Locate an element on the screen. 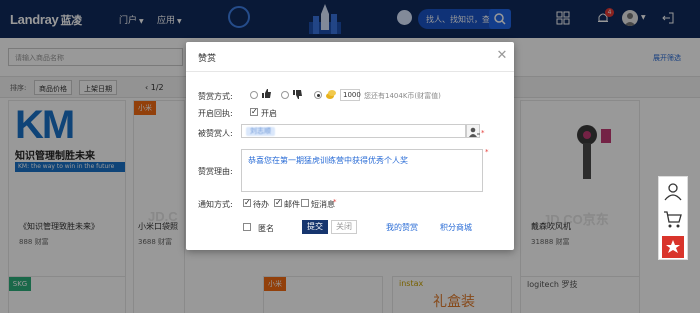 This screenshot has height=313, width=700. dialog-title: 赞赏 is located at coordinates (207, 59).